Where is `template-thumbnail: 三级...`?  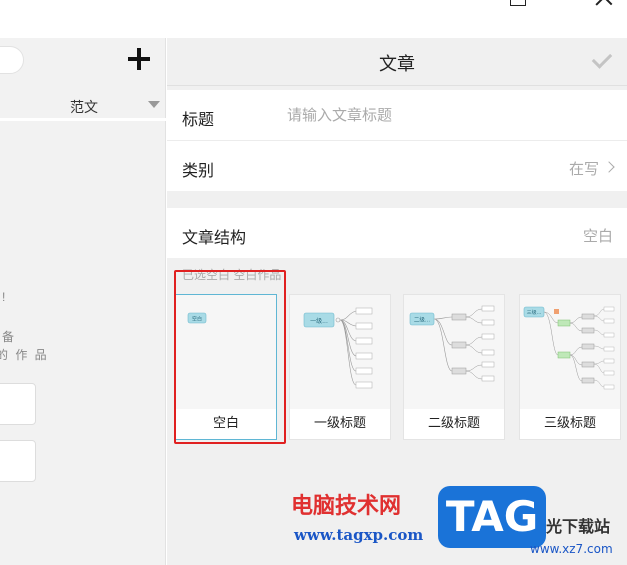 template-thumbnail: 三级... is located at coordinates (570, 352).